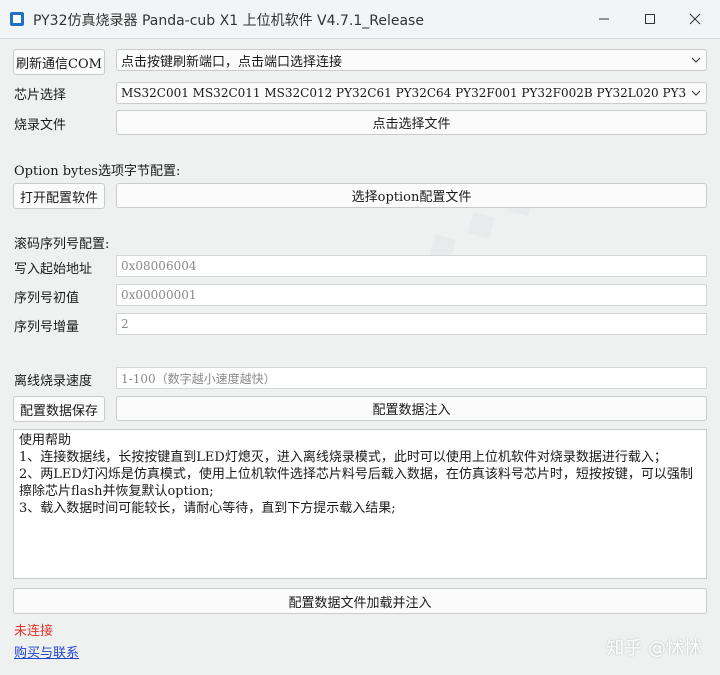 The image size is (720, 675). I want to click on maximize-button, so click(650, 19).